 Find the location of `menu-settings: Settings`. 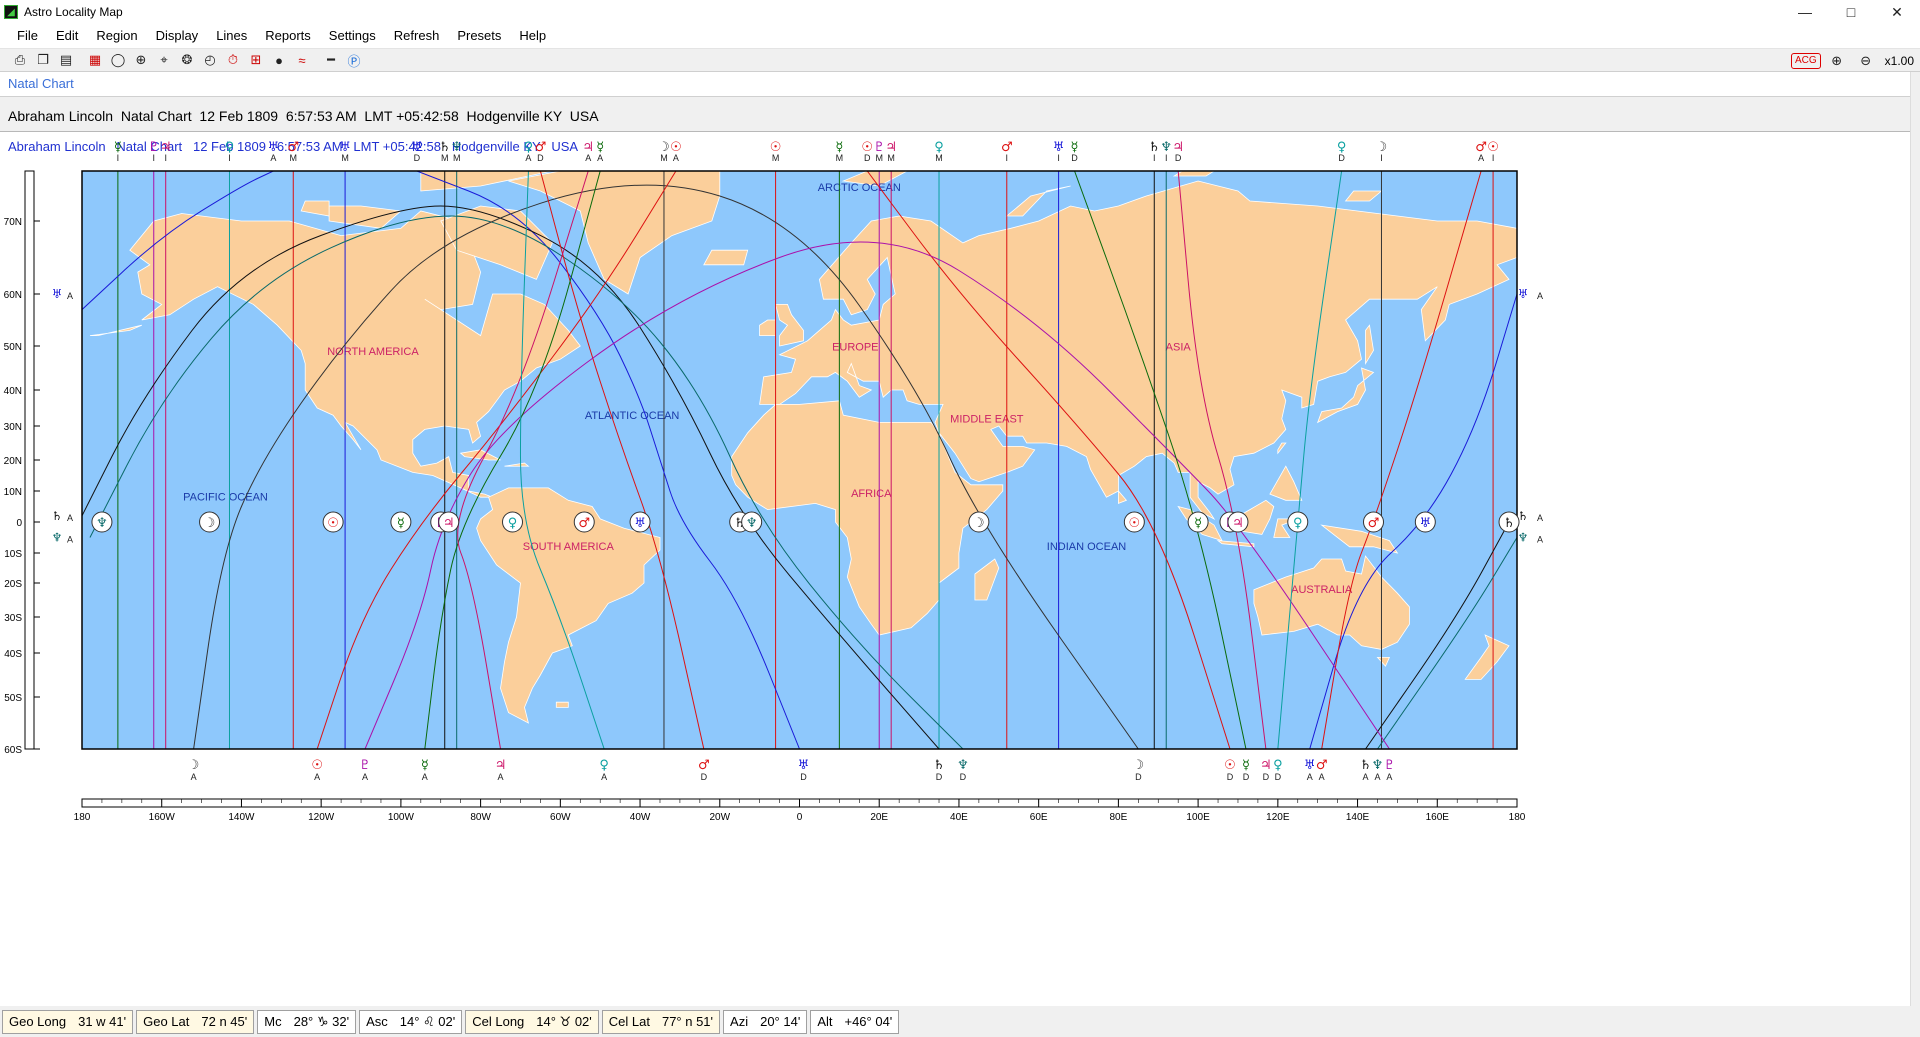

menu-settings: Settings is located at coordinates (352, 36).